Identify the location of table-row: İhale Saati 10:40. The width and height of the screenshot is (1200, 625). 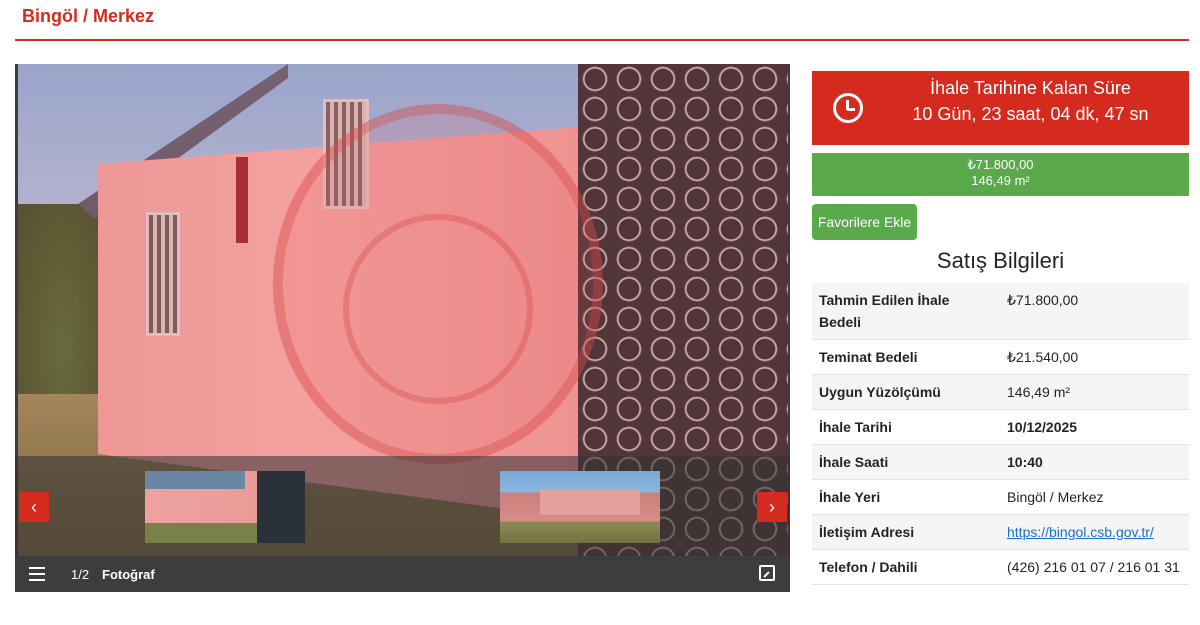
(1000, 462).